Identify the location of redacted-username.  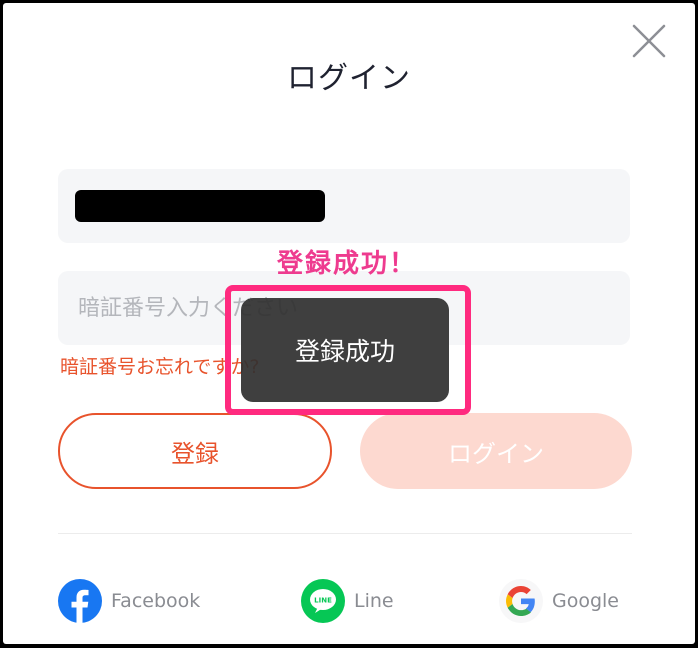
(200, 206).